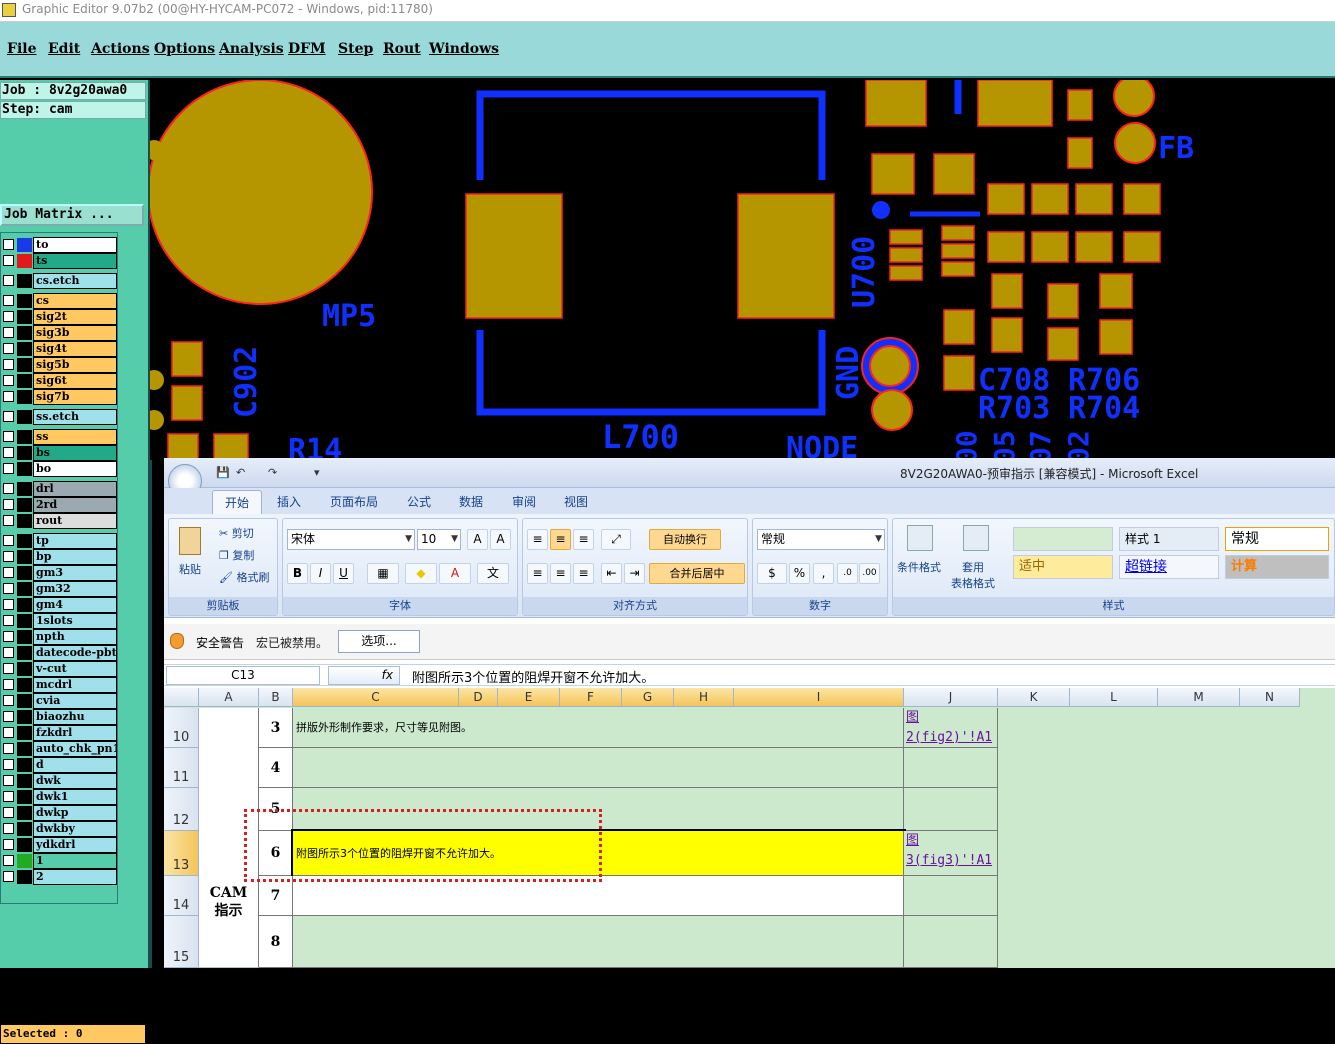 This screenshot has height=1044, width=1335. Describe the element at coordinates (1199, 697) in the screenshot. I see `column-header-m: M` at that location.